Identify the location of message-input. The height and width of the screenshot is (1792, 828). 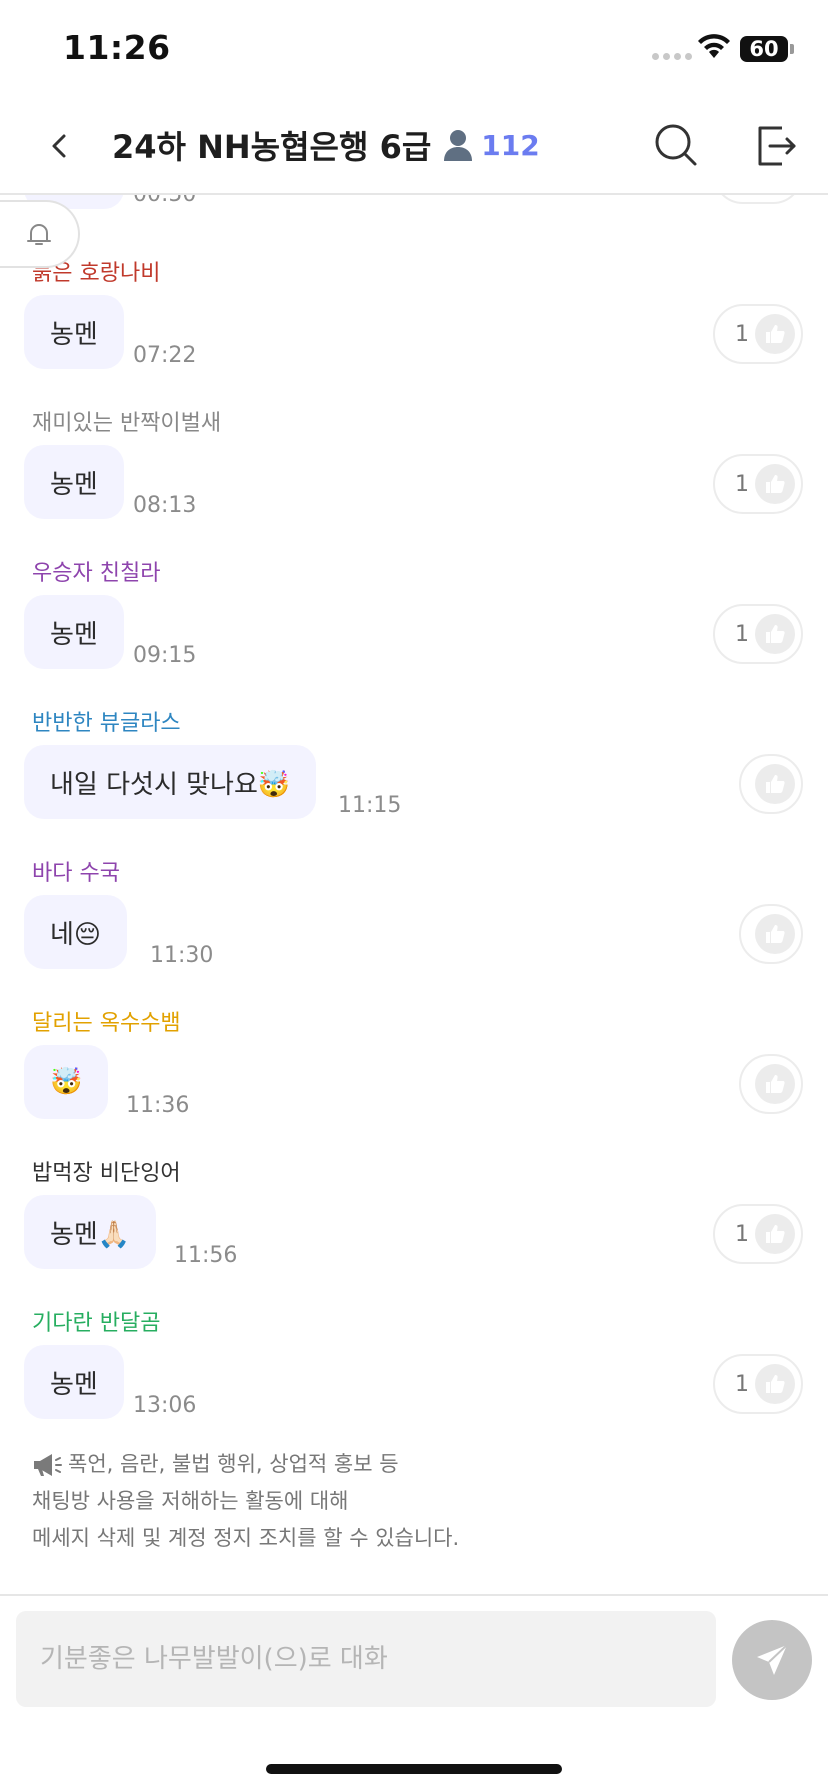
(366, 1659).